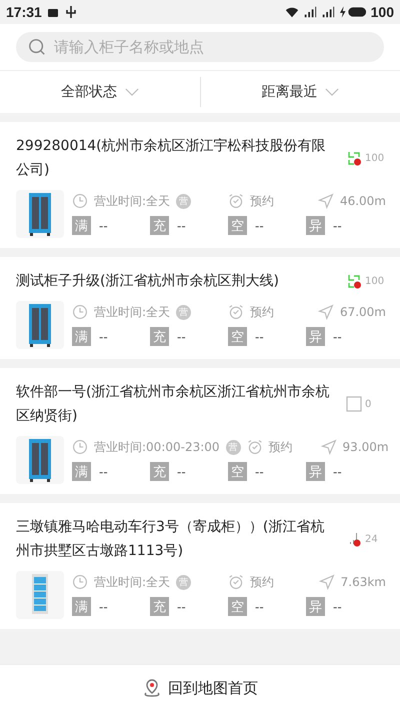  What do you see at coordinates (363, 312) in the screenshot?
I see `distance: 67.00m` at bounding box center [363, 312].